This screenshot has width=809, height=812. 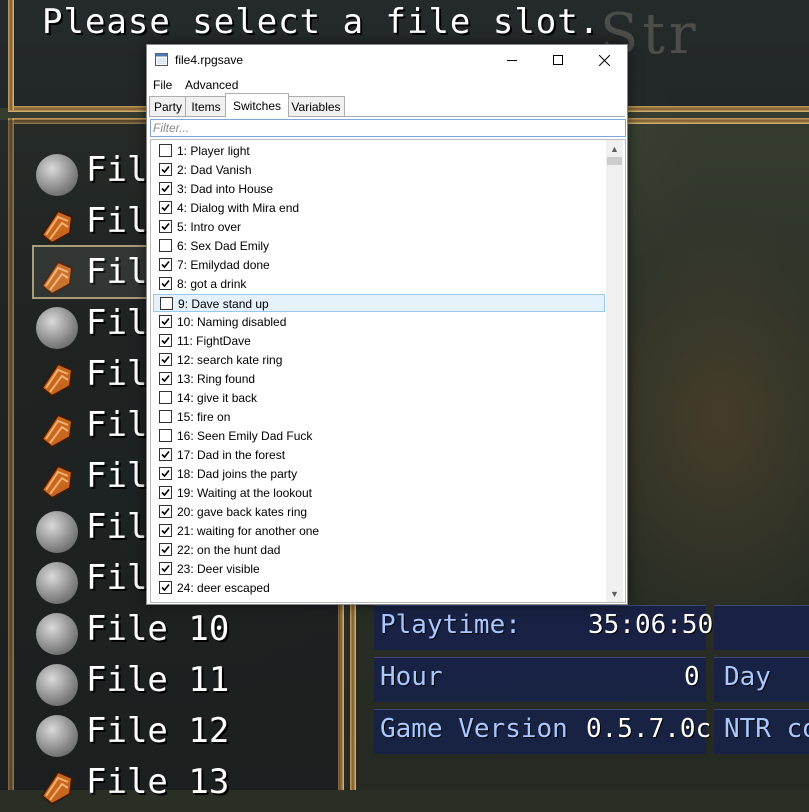 What do you see at coordinates (512, 60) in the screenshot?
I see `minimize-button` at bounding box center [512, 60].